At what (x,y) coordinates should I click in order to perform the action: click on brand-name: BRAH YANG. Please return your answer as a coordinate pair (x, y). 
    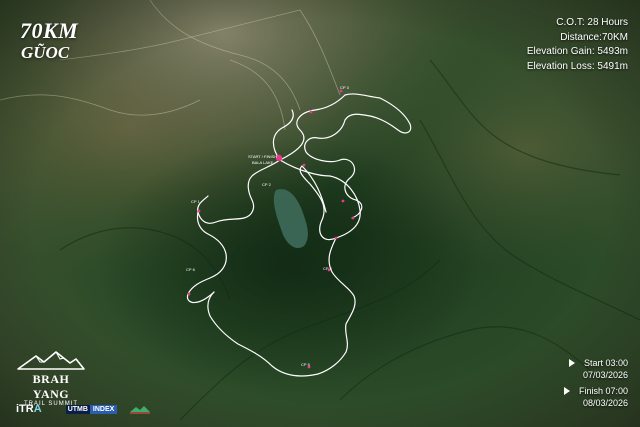
    Looking at the image, I should click on (51, 386).